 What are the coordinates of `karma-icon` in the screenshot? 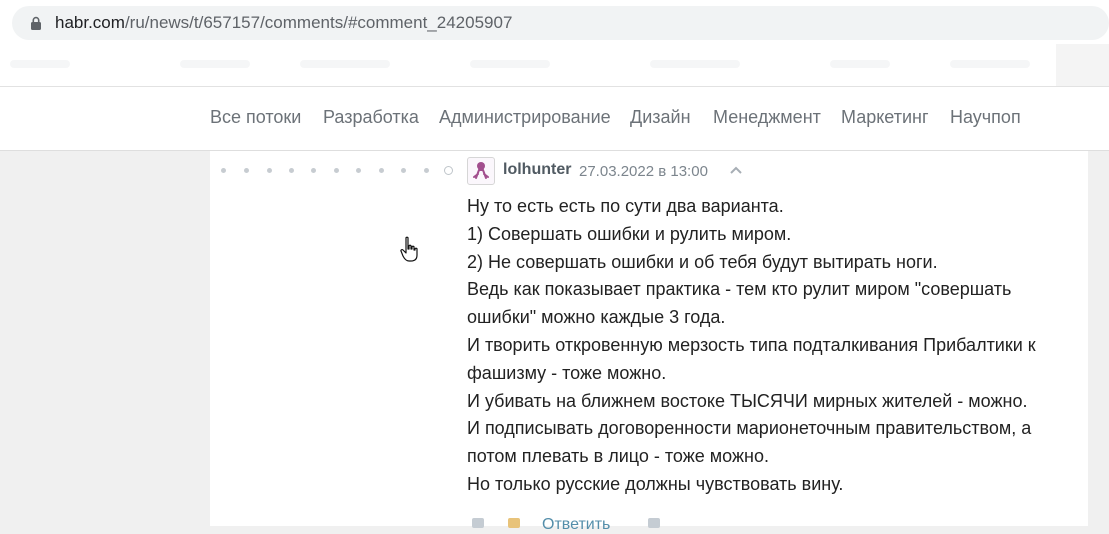 It's located at (514, 523).